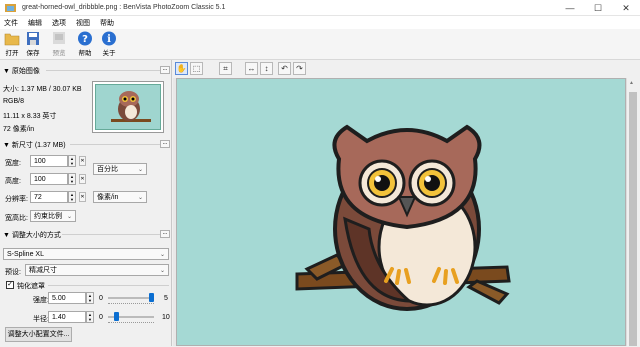 This screenshot has width=640, height=347. What do you see at coordinates (107, 23) in the screenshot?
I see `menu-help: 帮助` at bounding box center [107, 23].